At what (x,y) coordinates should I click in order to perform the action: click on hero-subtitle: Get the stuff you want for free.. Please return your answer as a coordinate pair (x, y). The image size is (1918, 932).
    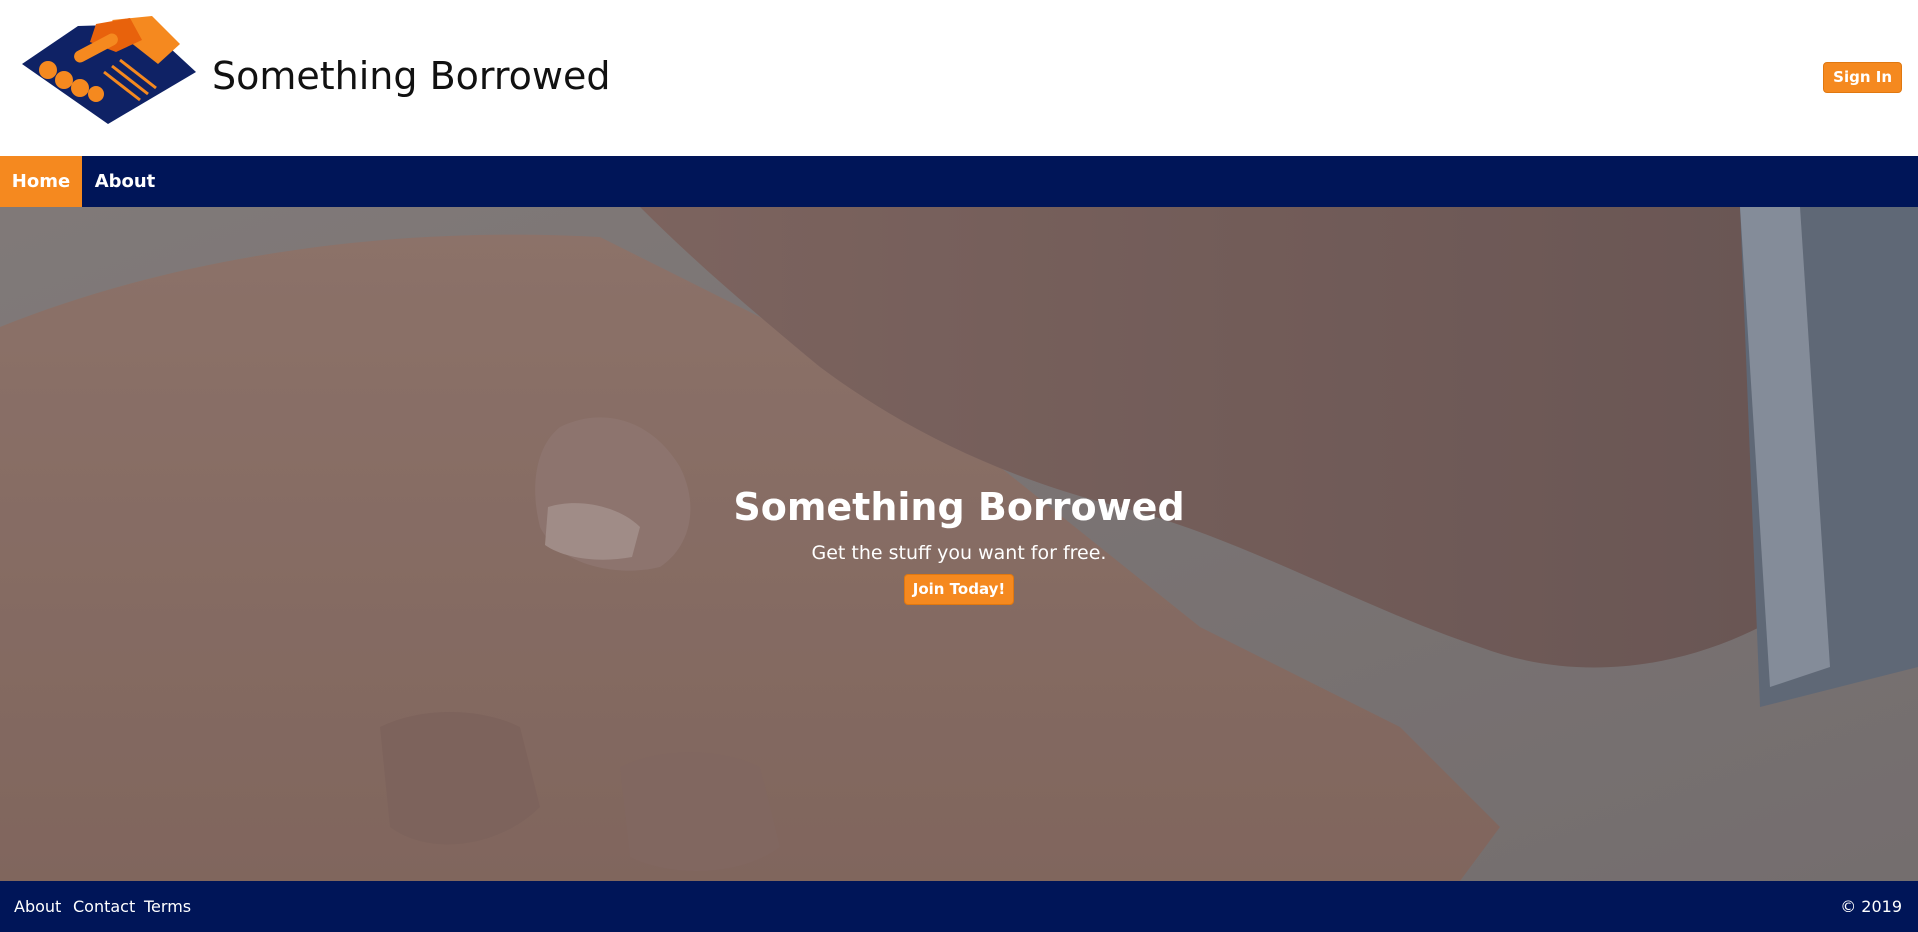
    Looking at the image, I should click on (959, 553).